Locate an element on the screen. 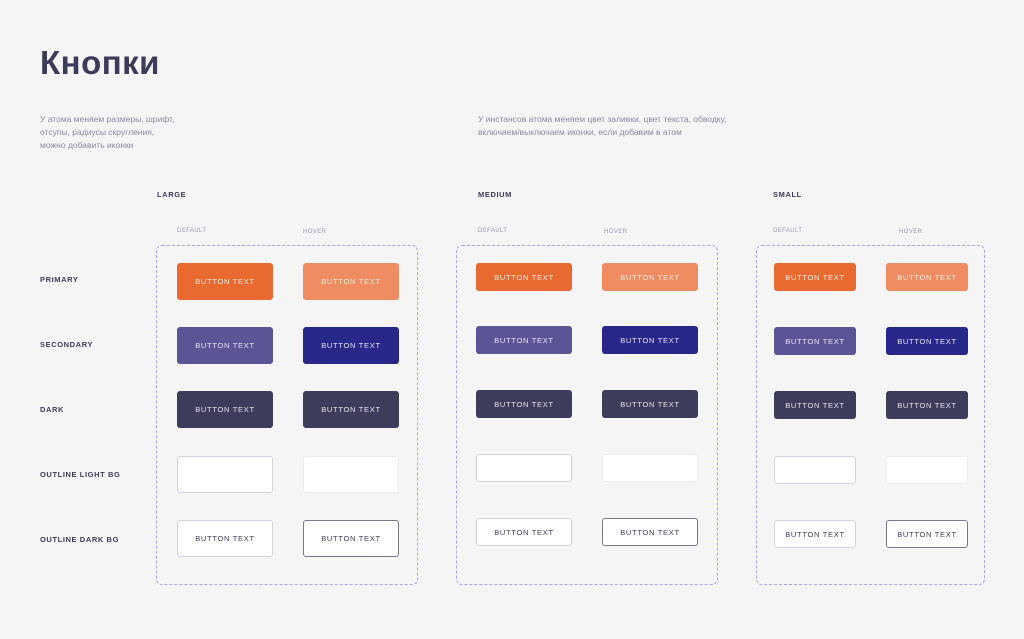  large-primary-default-button: BUTTON TEXT is located at coordinates (225, 281).